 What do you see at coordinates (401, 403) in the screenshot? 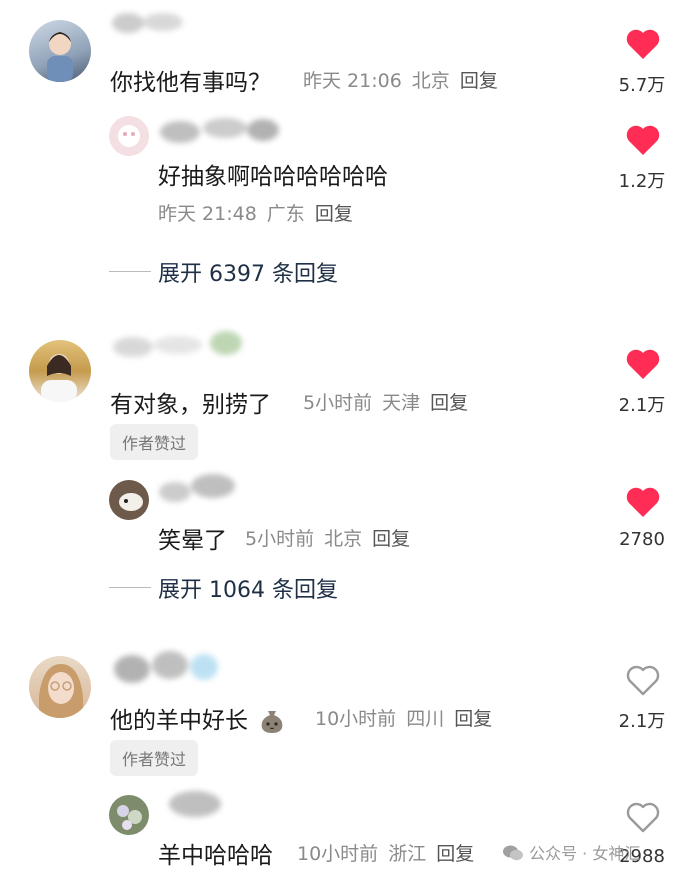
I see `comment-location: 天津` at bounding box center [401, 403].